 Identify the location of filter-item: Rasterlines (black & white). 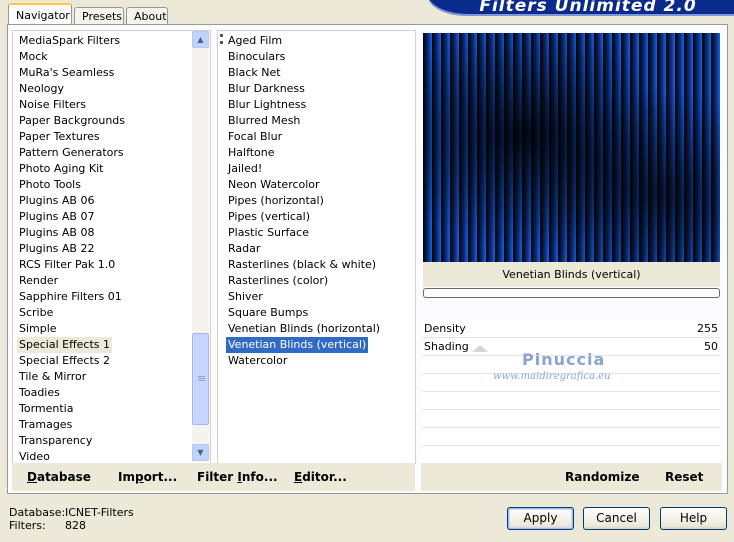
(302, 265).